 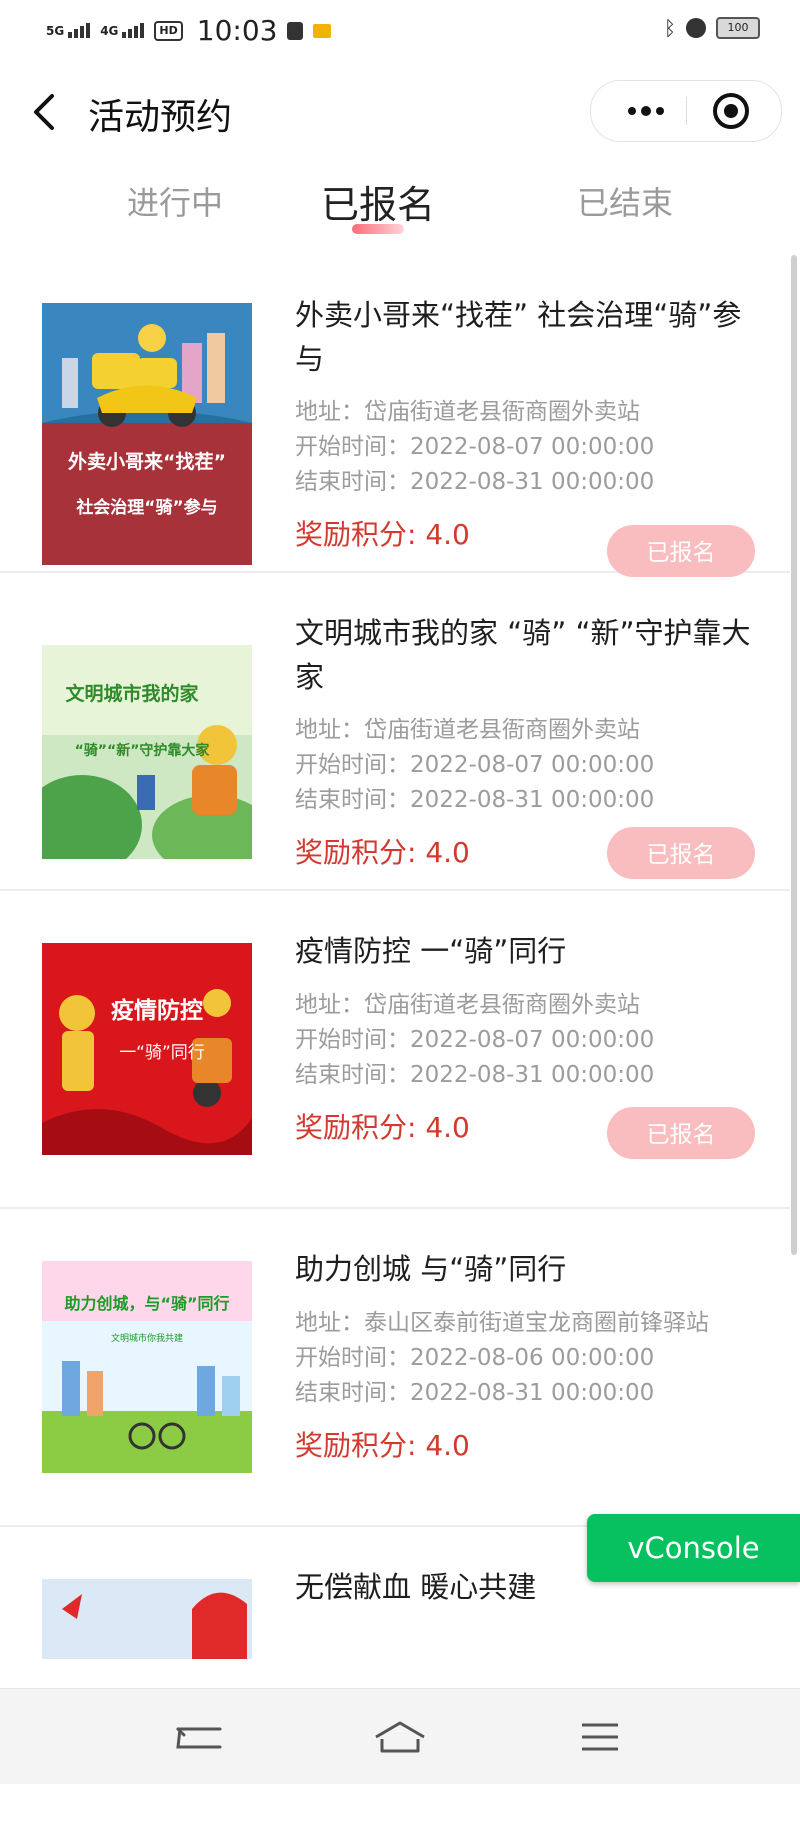 What do you see at coordinates (400, 111) in the screenshot?
I see `page-header: 活动预约` at bounding box center [400, 111].